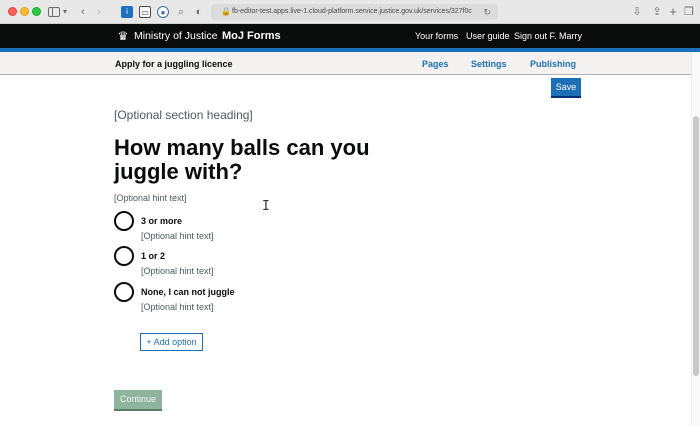 The image size is (700, 425). What do you see at coordinates (657, 12) in the screenshot?
I see `share-icon: ⇪` at bounding box center [657, 12].